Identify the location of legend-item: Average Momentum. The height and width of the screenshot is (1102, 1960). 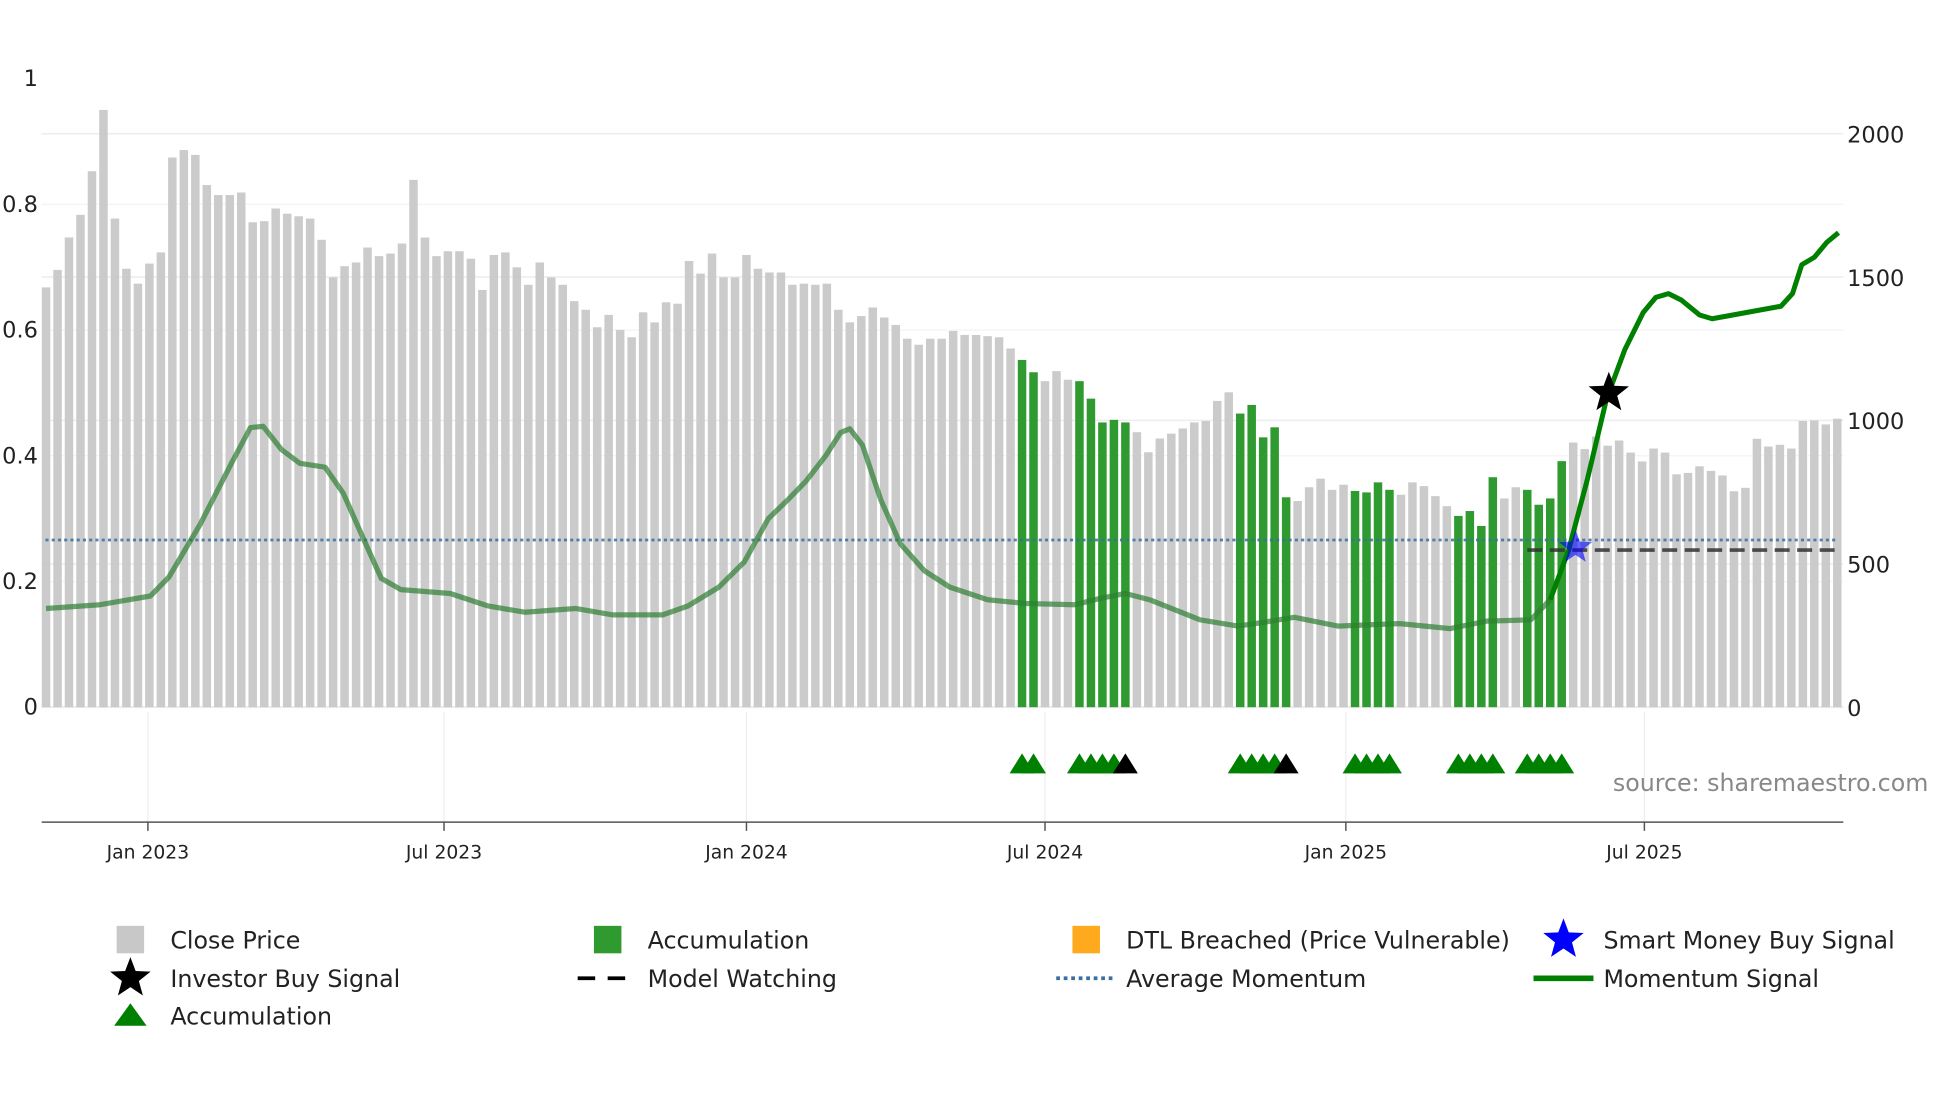
(1211, 979).